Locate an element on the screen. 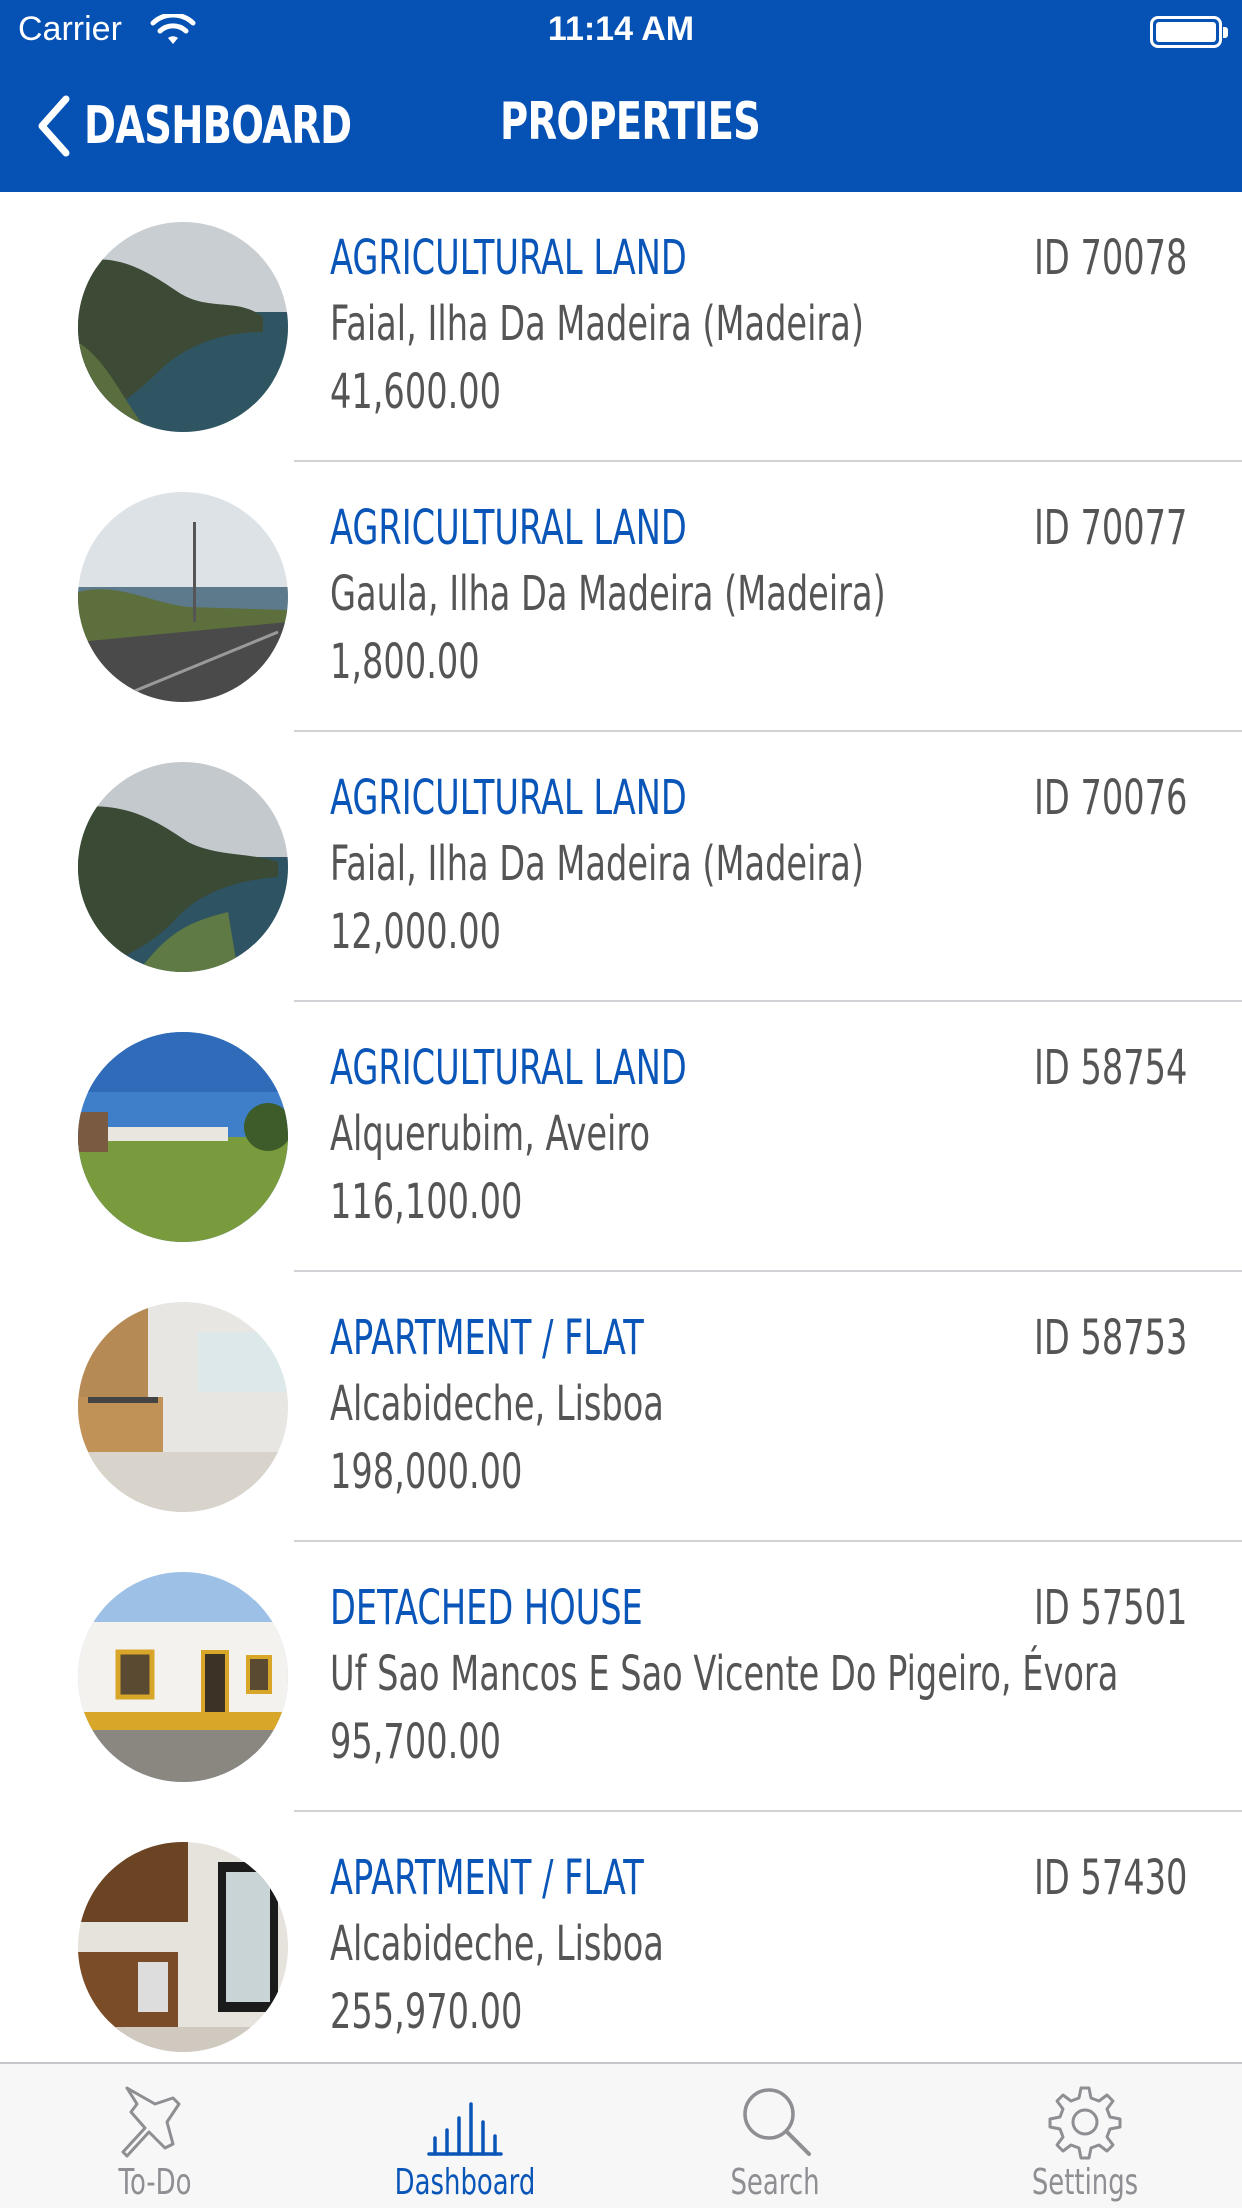 This screenshot has height=2208, width=1242. gear-icon is located at coordinates (1085, 2123).